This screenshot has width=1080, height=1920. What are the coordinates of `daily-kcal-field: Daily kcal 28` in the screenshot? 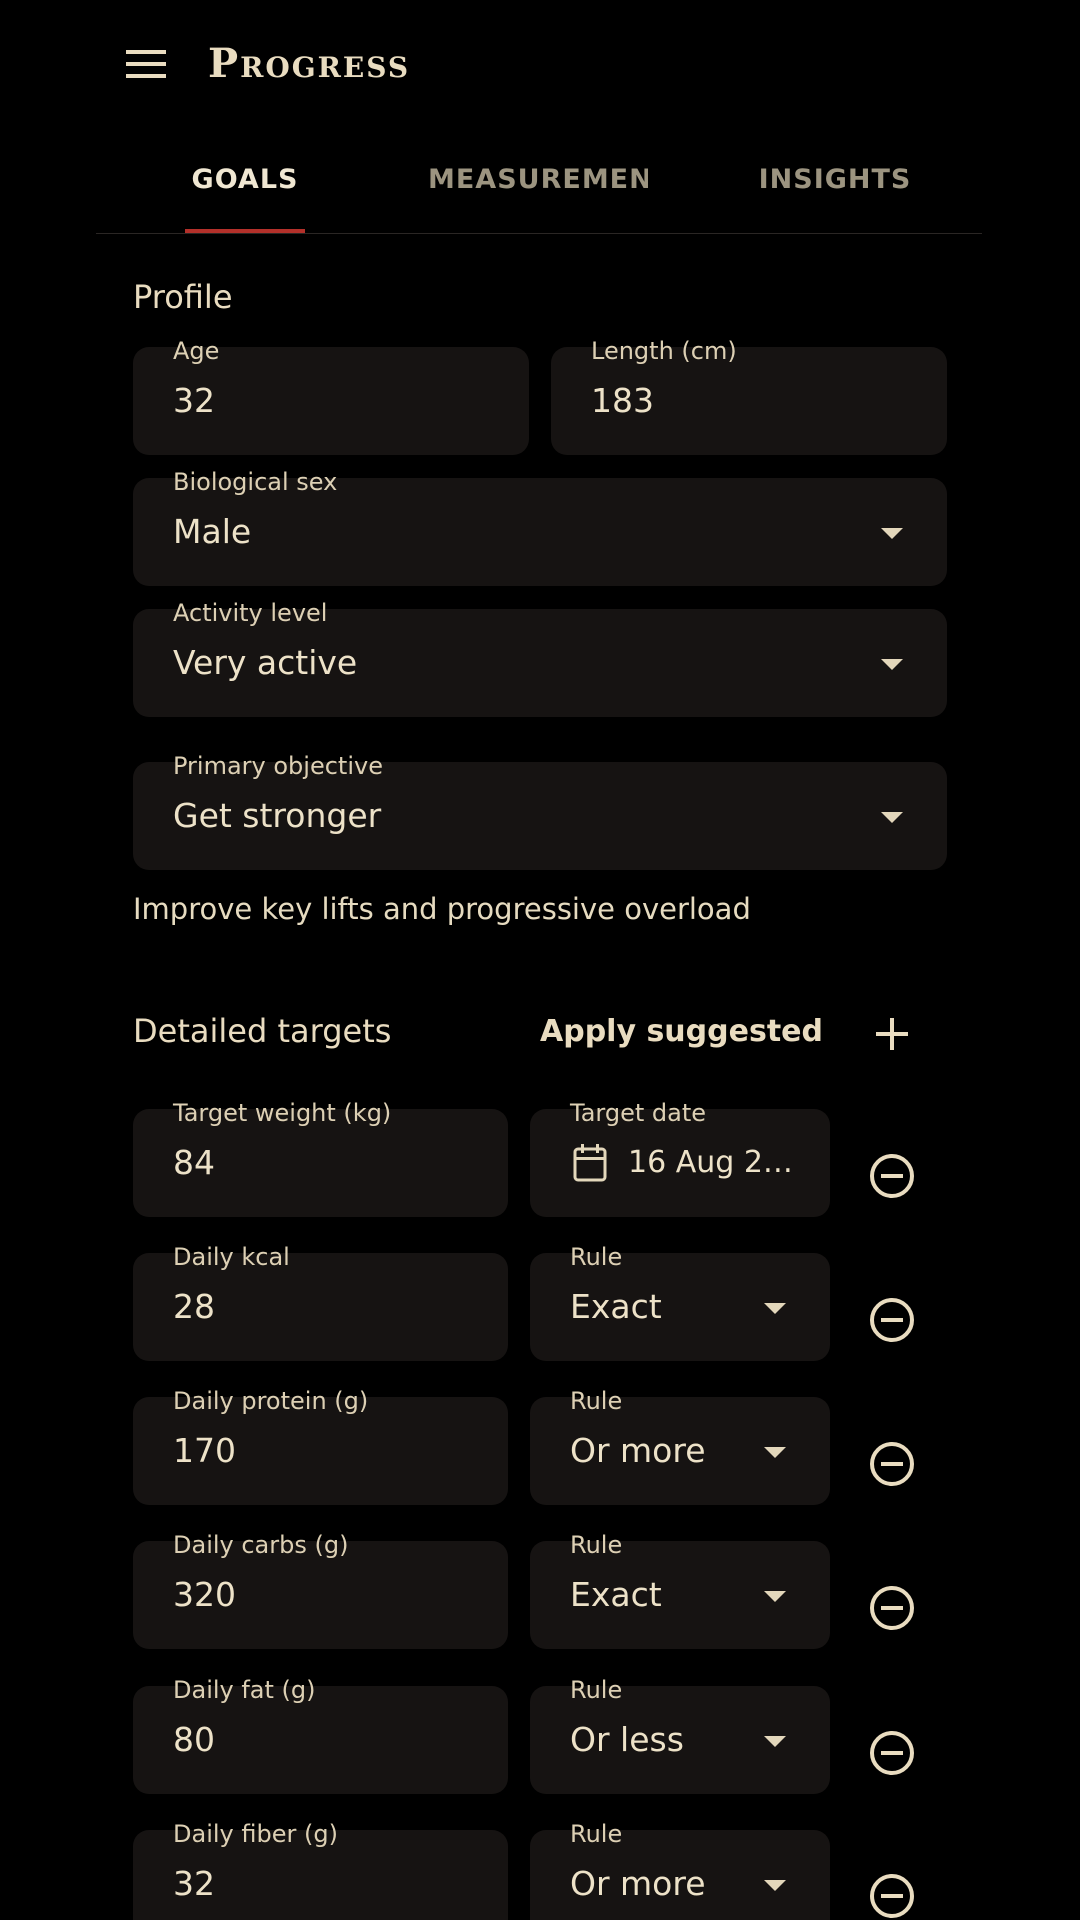 It's located at (320, 1302).